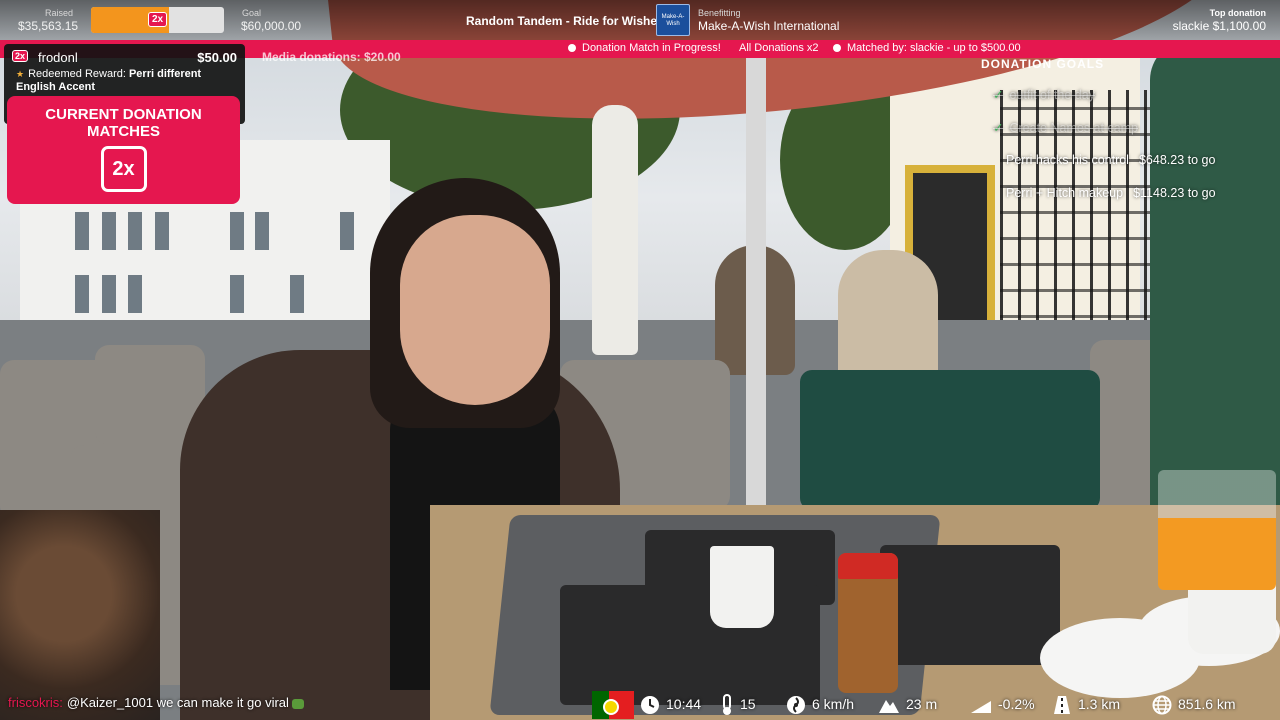  Describe the element at coordinates (769, 26) in the screenshot. I see `benefitting-charity: Make-A-Wish International` at that location.